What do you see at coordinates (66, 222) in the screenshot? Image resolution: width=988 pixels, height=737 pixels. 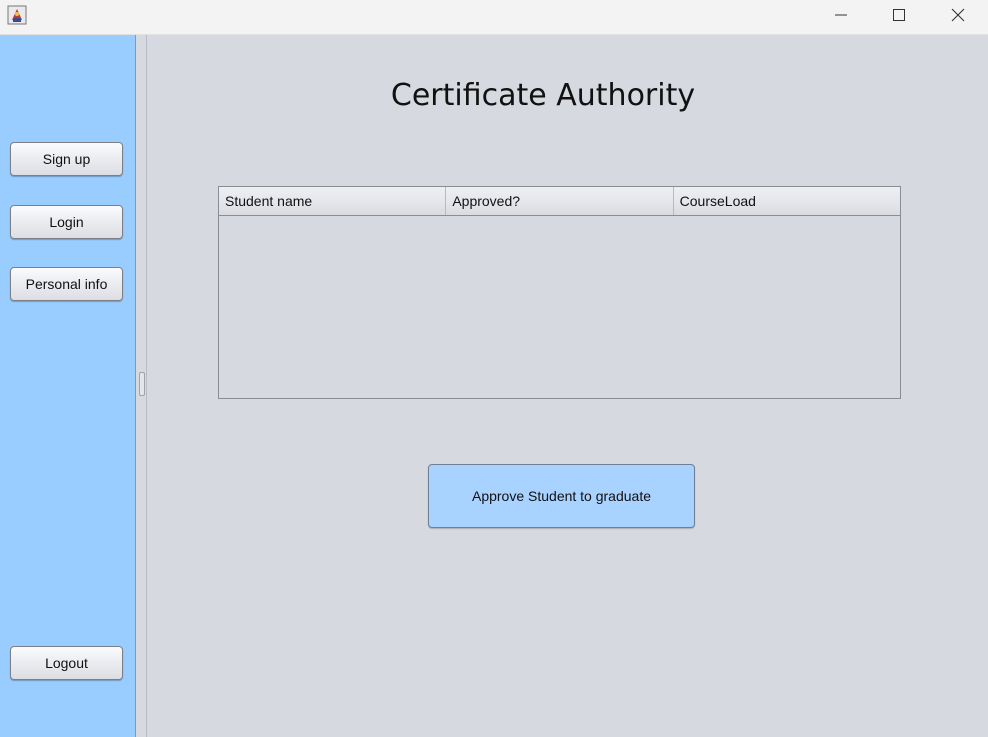 I see `login-button: Login` at bounding box center [66, 222].